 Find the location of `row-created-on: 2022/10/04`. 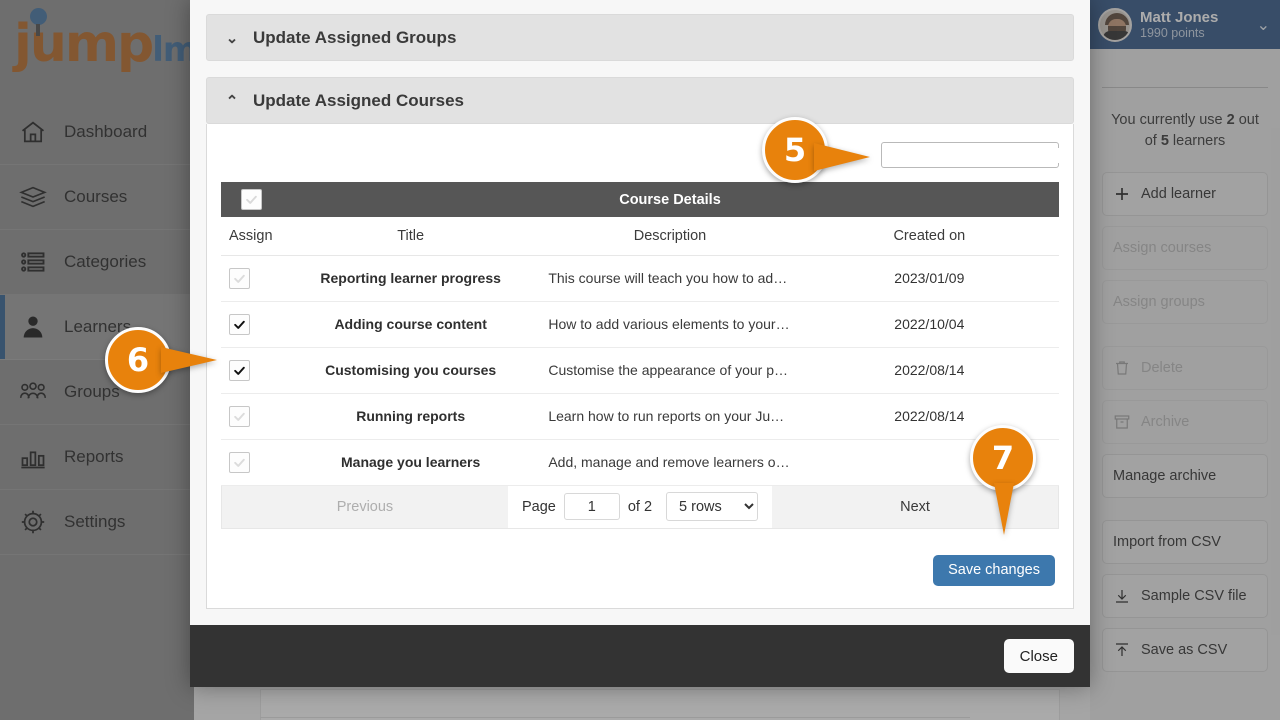

row-created-on: 2022/10/04 is located at coordinates (929, 324).